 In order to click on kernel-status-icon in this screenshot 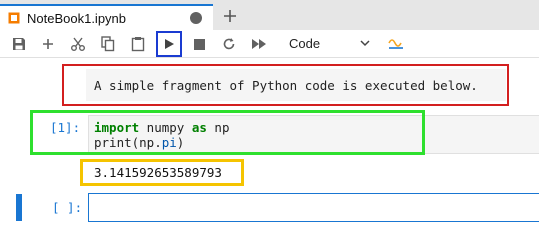, I will do `click(395, 44)`.